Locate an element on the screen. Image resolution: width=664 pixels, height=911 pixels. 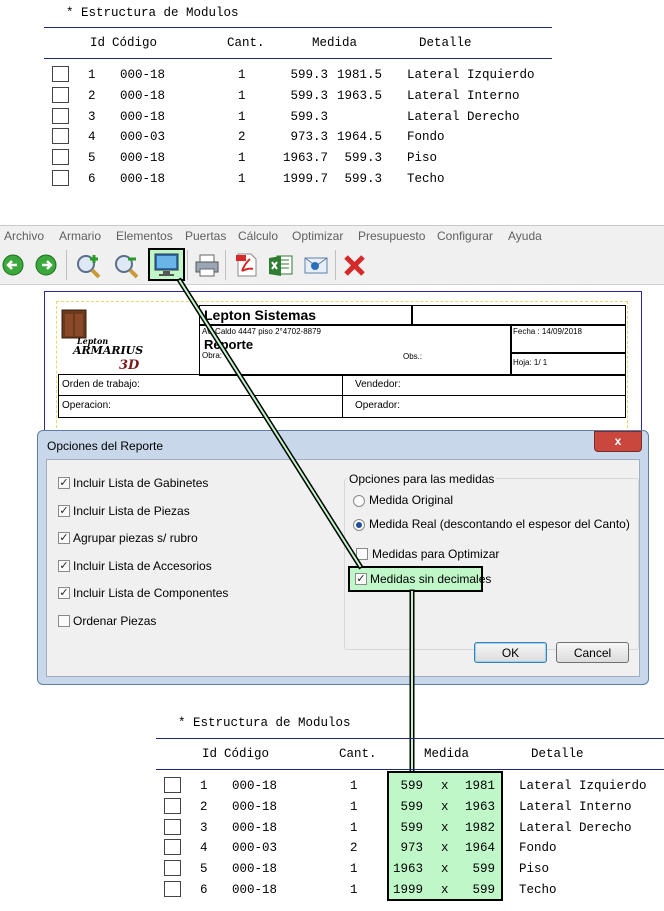
cell-detalle: Fondo is located at coordinates (426, 137).